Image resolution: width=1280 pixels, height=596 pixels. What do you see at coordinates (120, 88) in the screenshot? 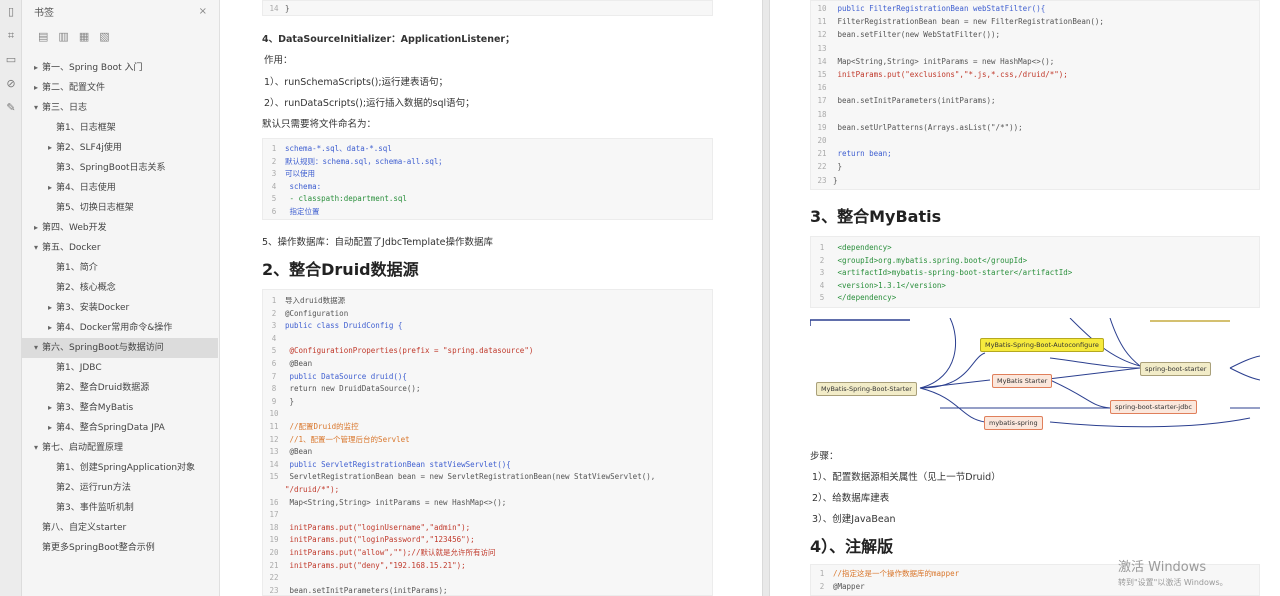
I see `bookmark-item: ▸ 第二、配置文件` at bounding box center [120, 88].